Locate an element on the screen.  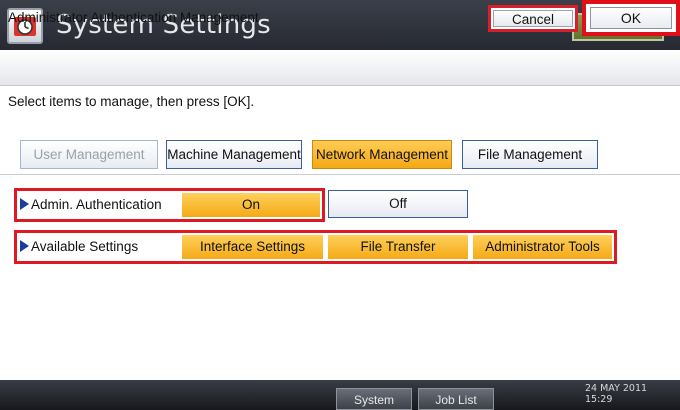
instruction-text: Select items to manage, then press [OK]. is located at coordinates (131, 101).